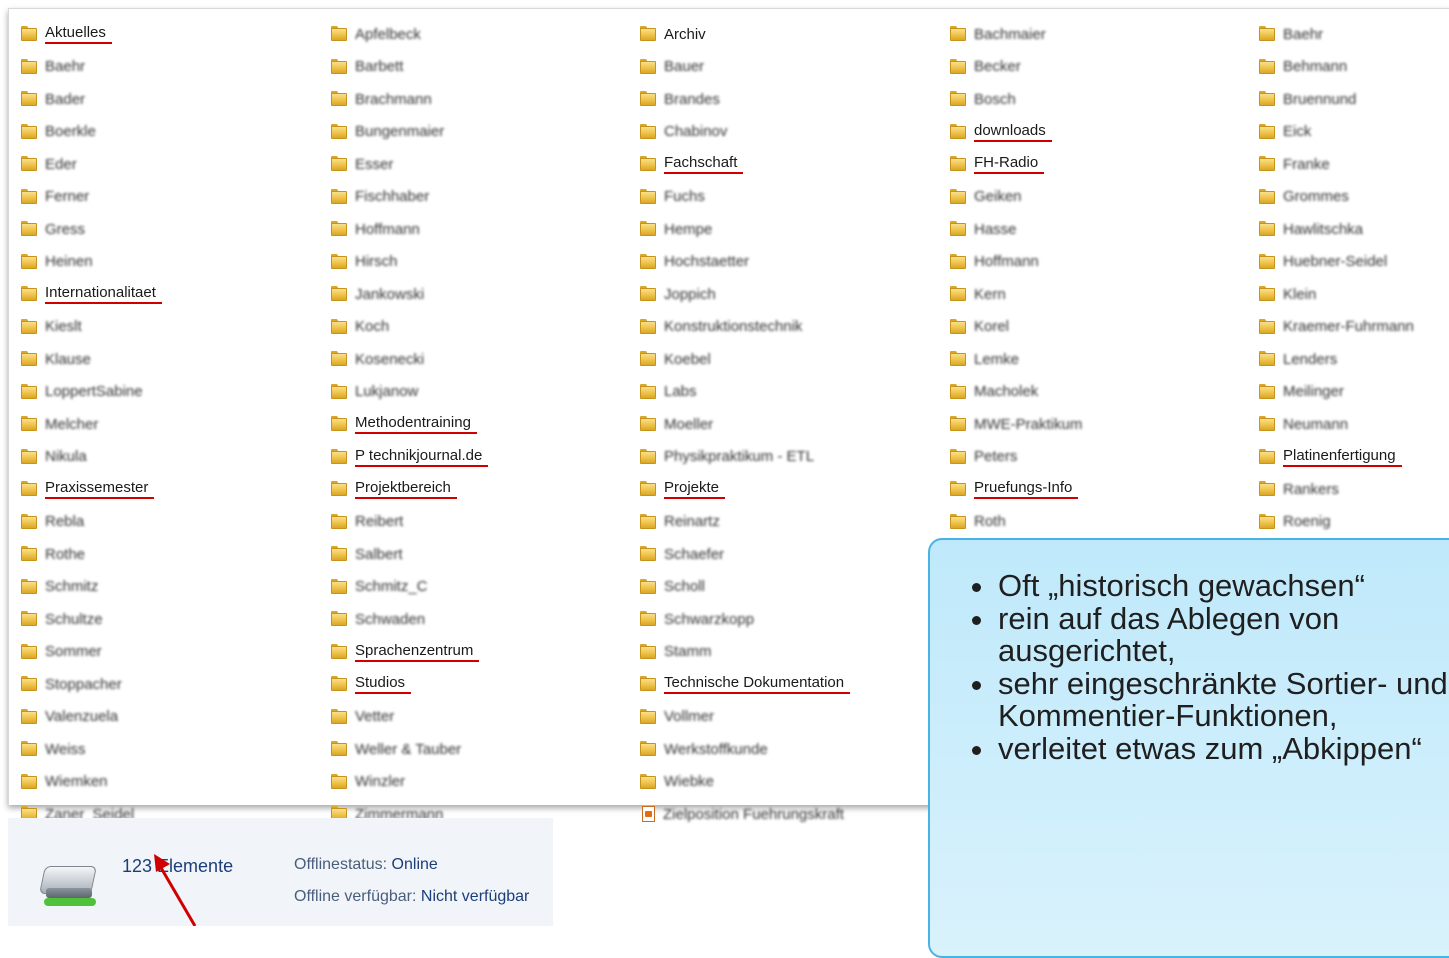  What do you see at coordinates (790, 554) in the screenshot?
I see `folder-item: Schaefer` at bounding box center [790, 554].